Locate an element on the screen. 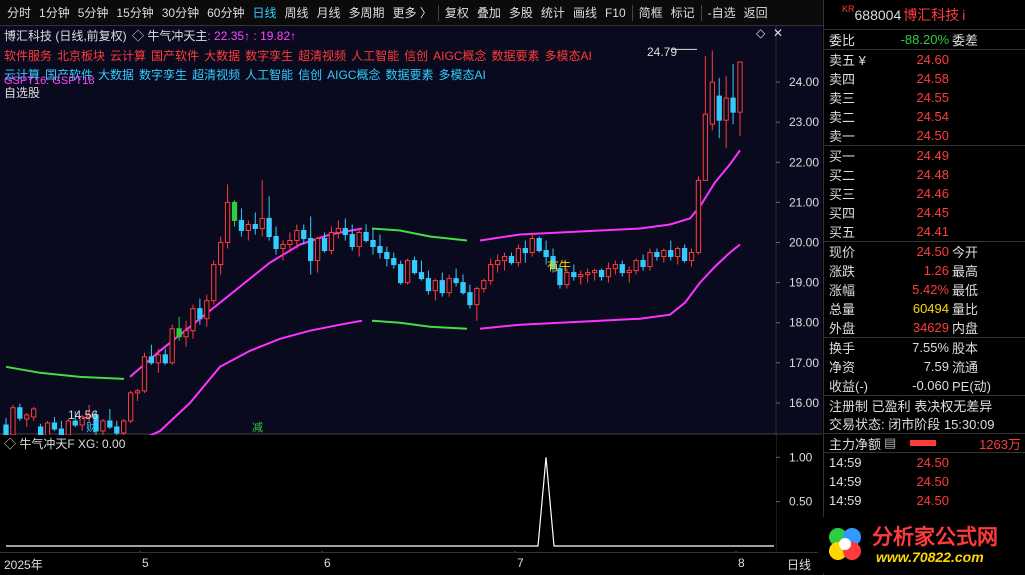 This screenshot has width=1025, height=575. toolbar-item-15: 画线 is located at coordinates (585, 13).